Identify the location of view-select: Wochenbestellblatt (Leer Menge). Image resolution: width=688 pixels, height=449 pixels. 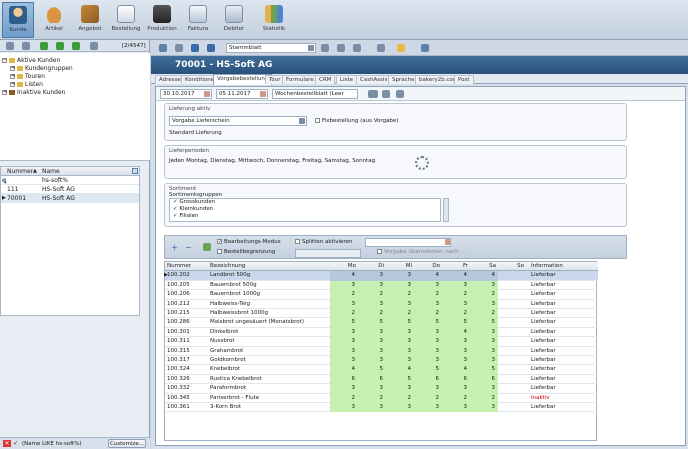
(315, 94).